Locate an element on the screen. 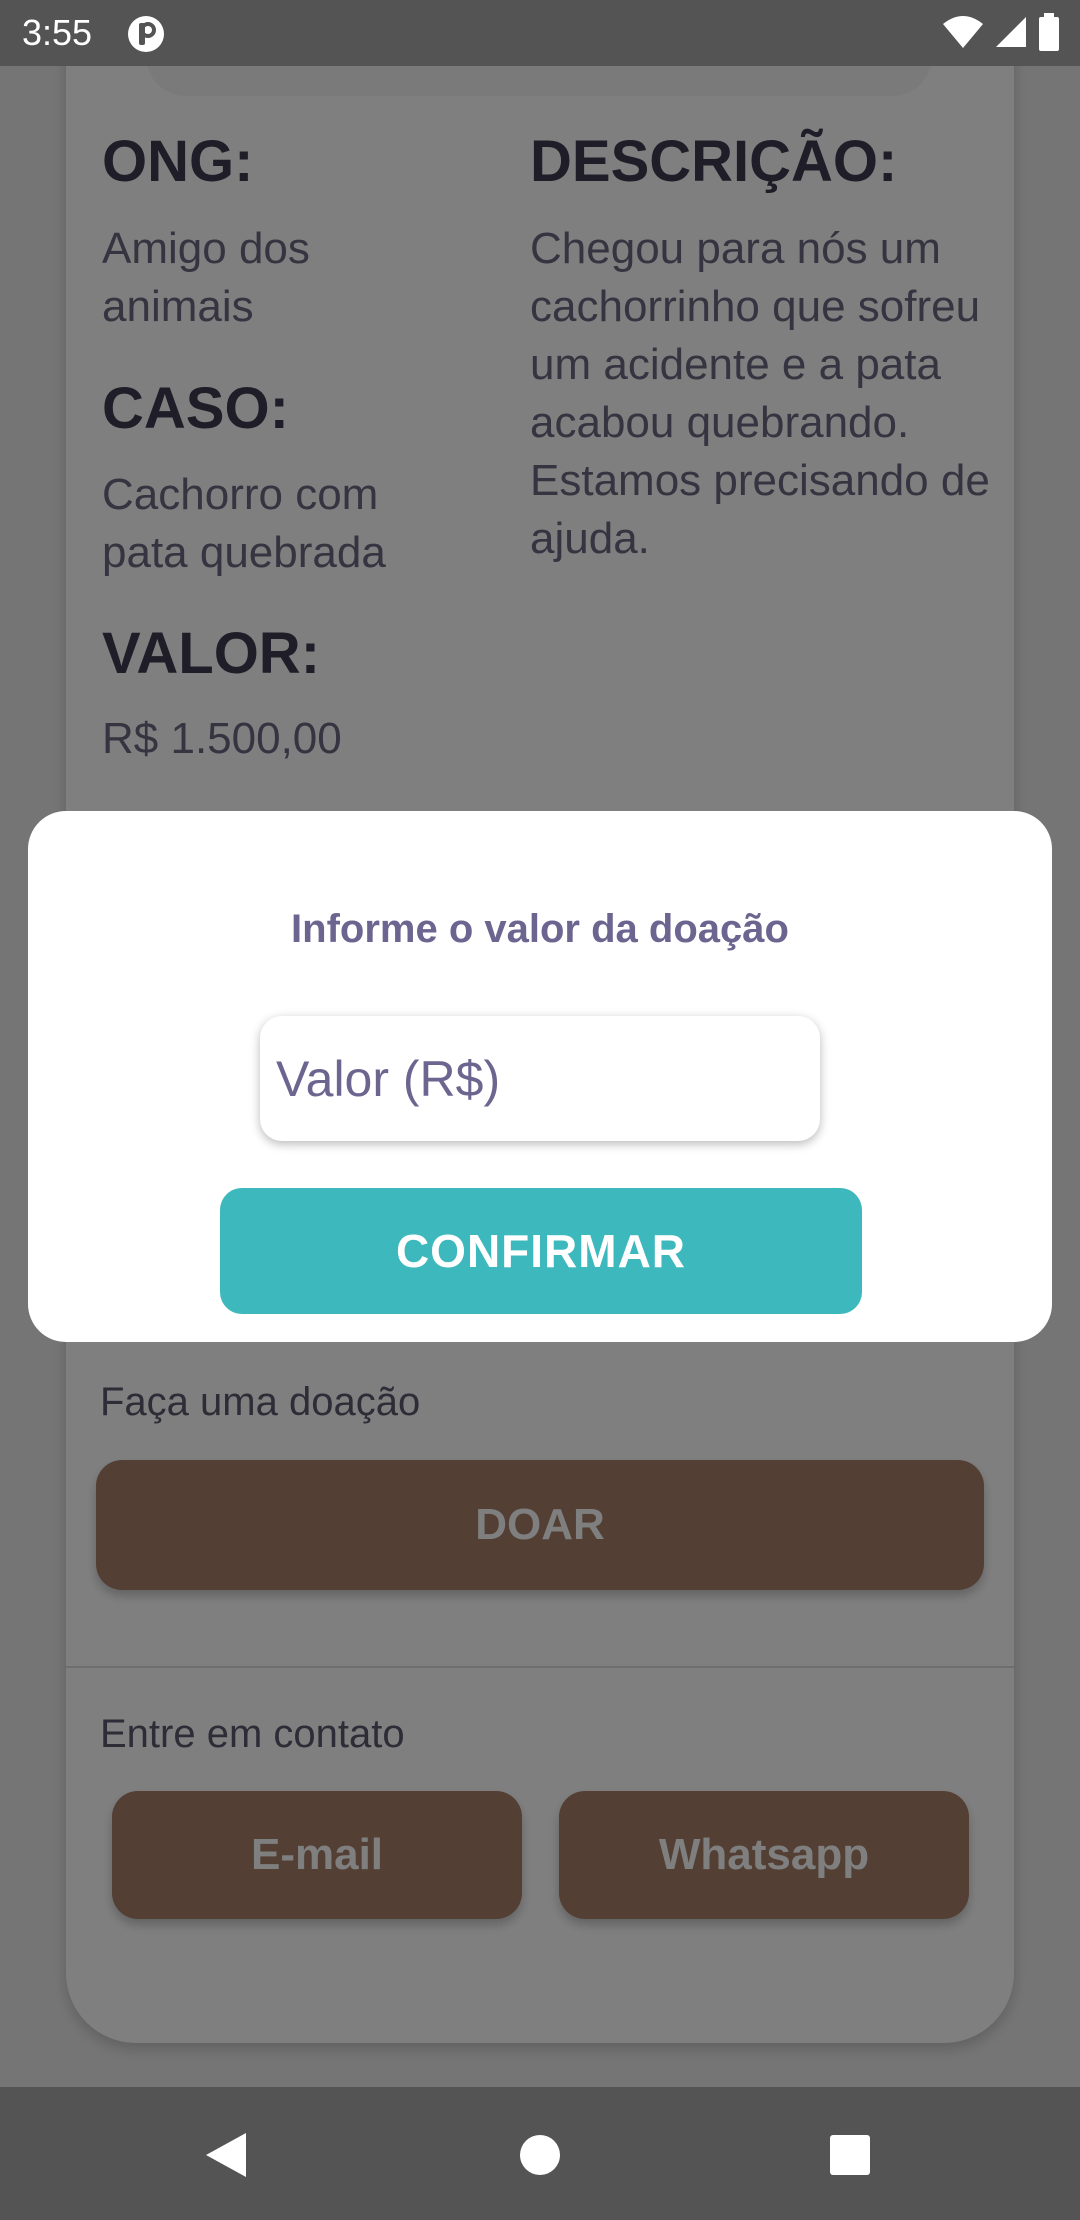 Image resolution: width=1080 pixels, height=2220 pixels. status-bar: 3:55 is located at coordinates (540, 33).